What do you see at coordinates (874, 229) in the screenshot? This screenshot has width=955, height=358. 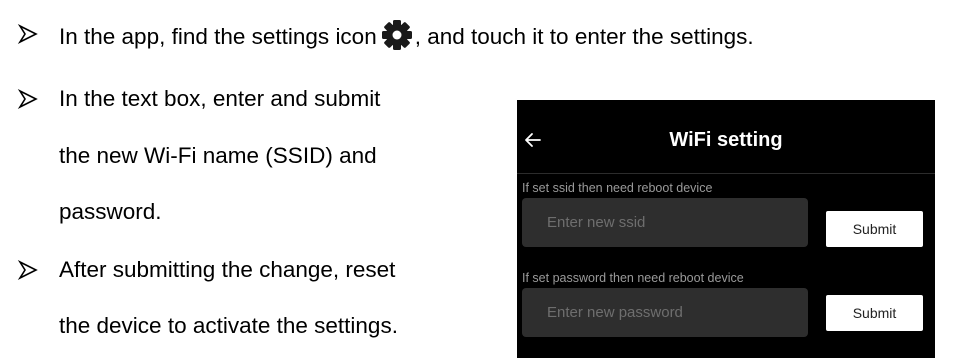 I see `ssid-submit-button: Submit` at bounding box center [874, 229].